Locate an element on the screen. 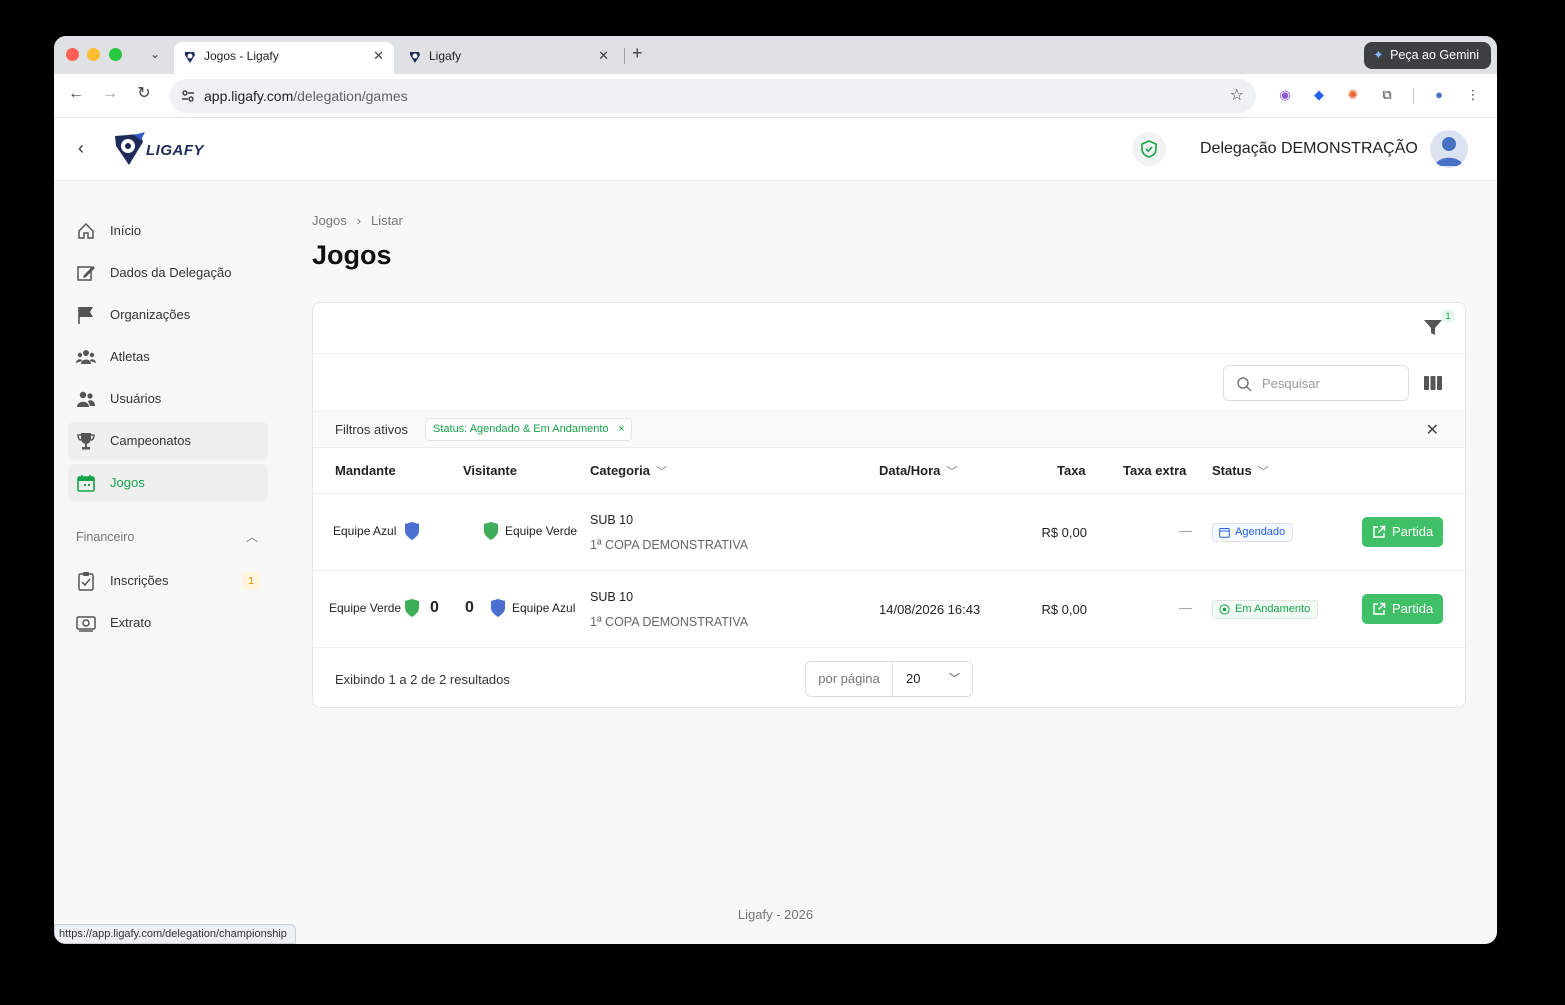  extensions-puzzle-icon: ⧉ is located at coordinates (1387, 95).